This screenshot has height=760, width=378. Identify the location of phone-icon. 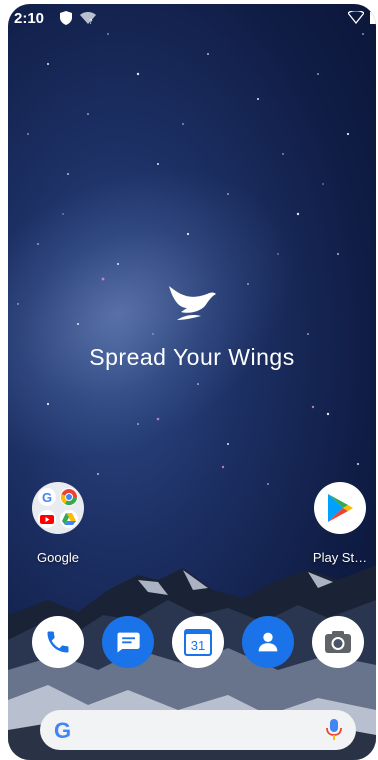
(58, 642).